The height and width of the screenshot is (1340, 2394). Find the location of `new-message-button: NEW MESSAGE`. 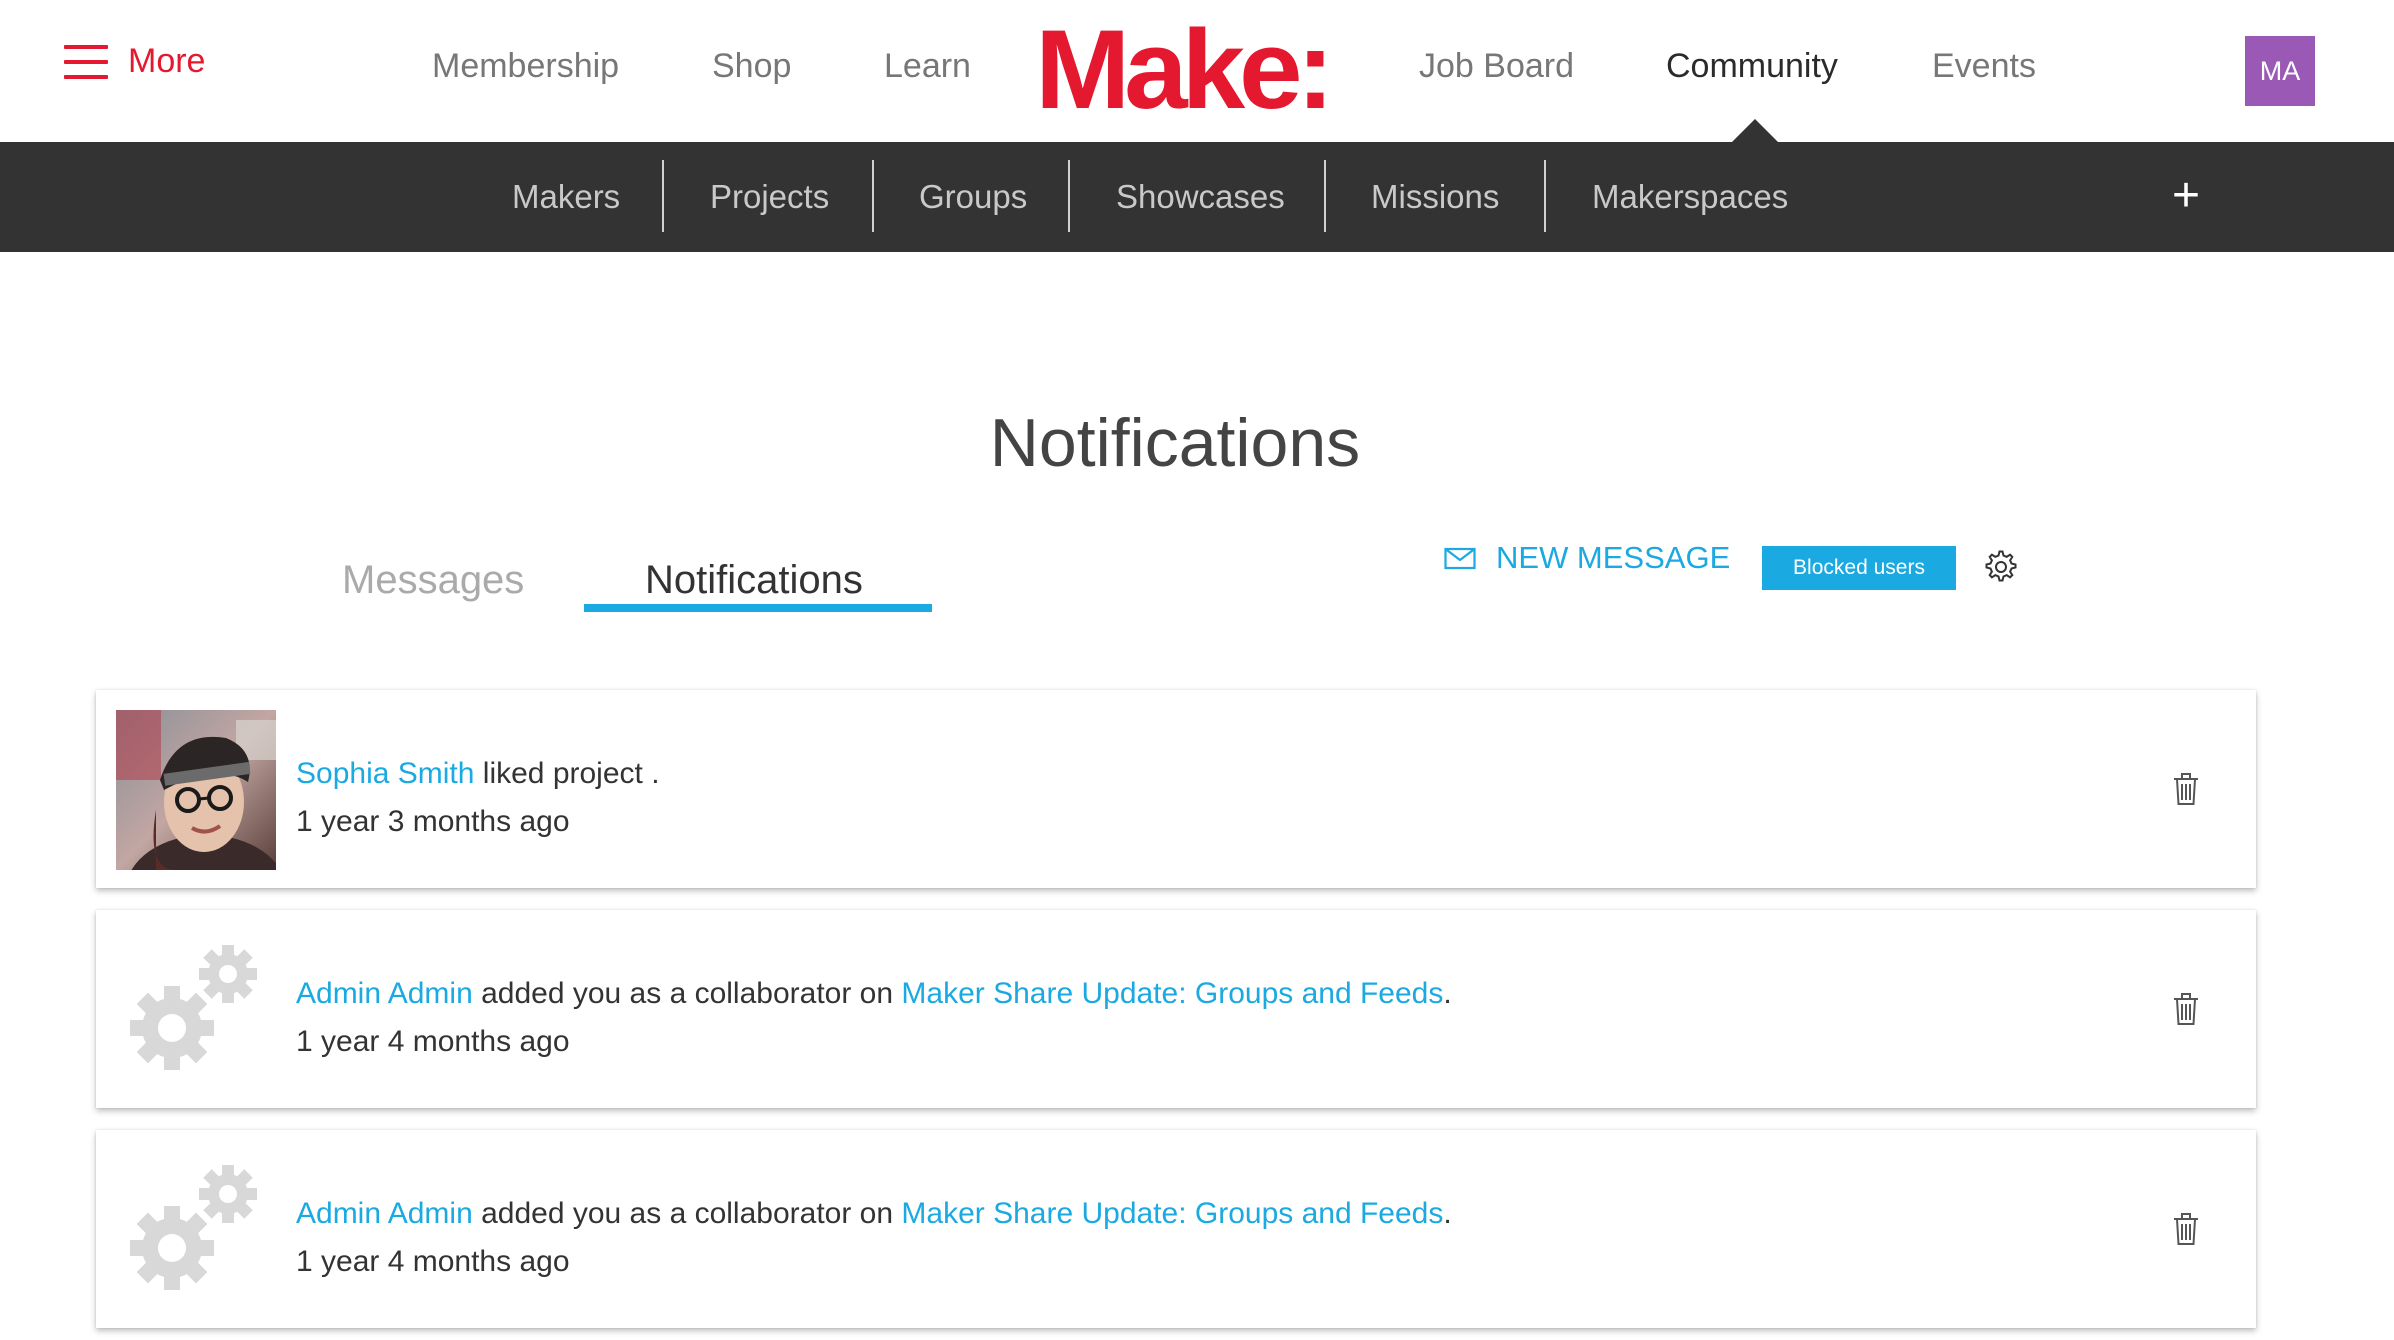

new-message-button: NEW MESSAGE is located at coordinates (1587, 558).